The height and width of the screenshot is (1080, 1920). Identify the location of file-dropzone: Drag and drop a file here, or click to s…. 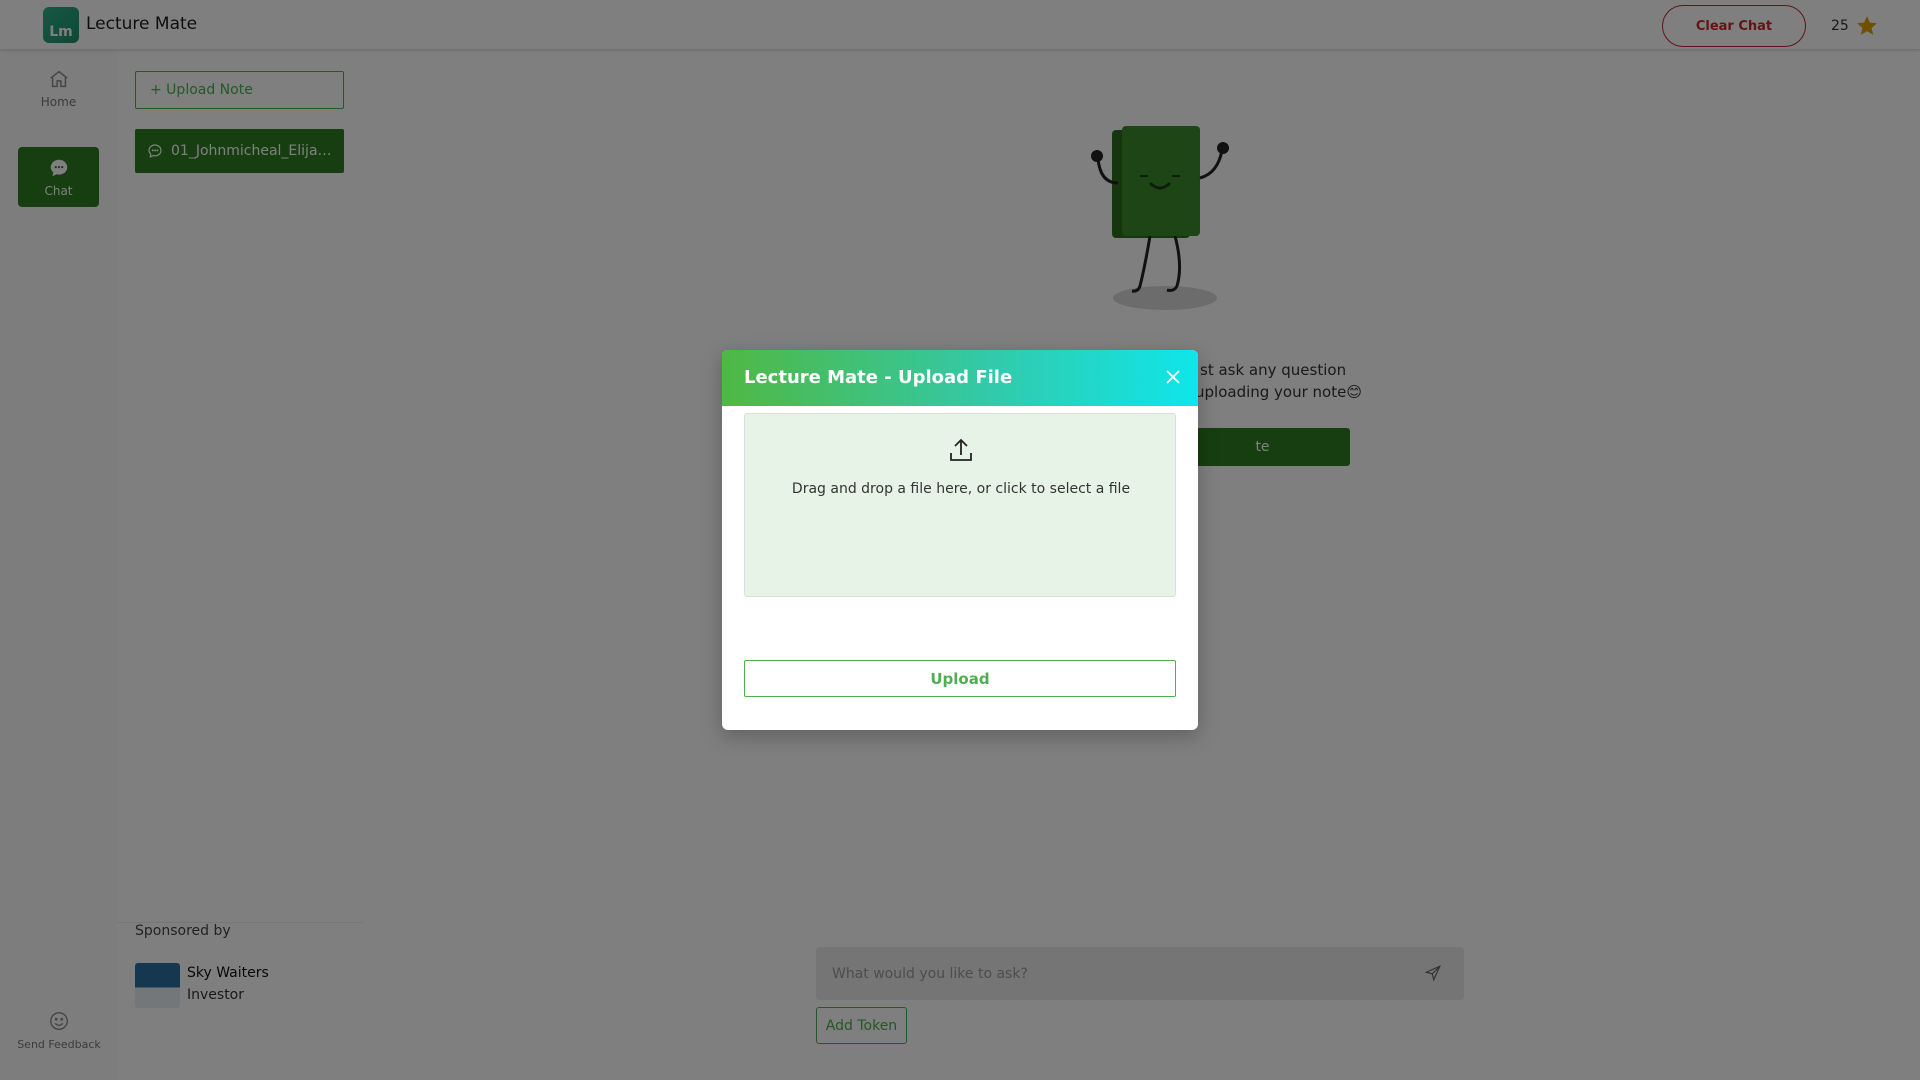
(960, 505).